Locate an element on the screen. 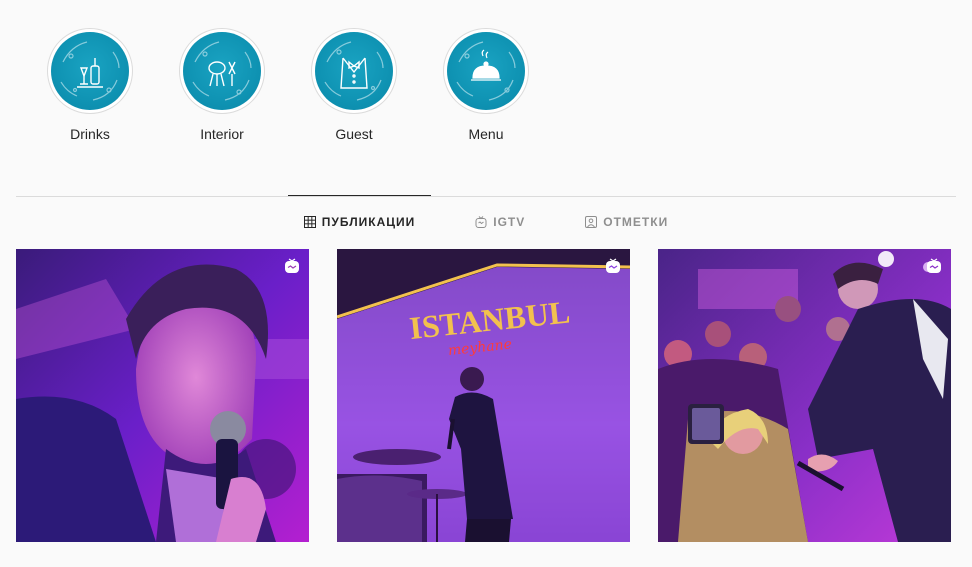  highlight-drinks: Drinks is located at coordinates (90, 85).